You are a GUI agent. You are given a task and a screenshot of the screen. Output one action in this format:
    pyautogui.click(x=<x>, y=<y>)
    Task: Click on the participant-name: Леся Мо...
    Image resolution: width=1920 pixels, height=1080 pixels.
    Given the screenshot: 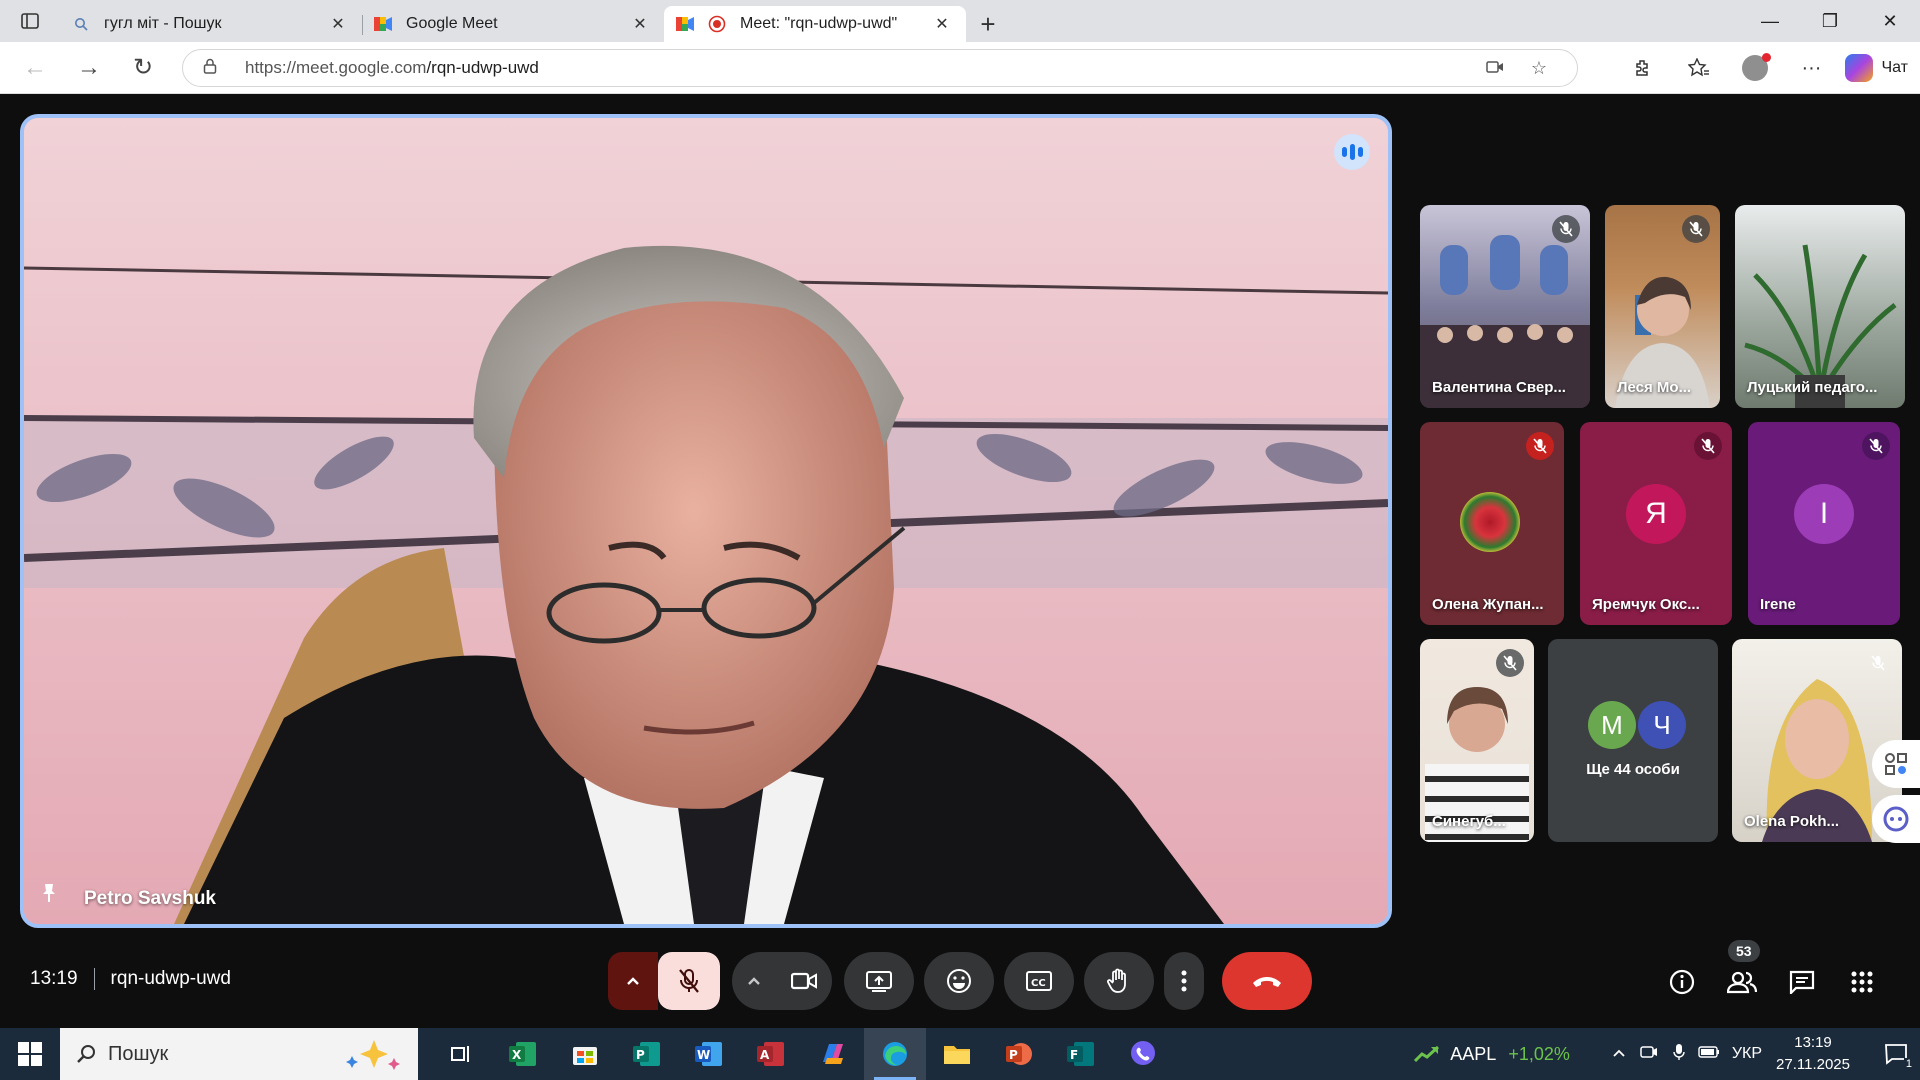 What is the action you would take?
    pyautogui.click(x=1654, y=387)
    